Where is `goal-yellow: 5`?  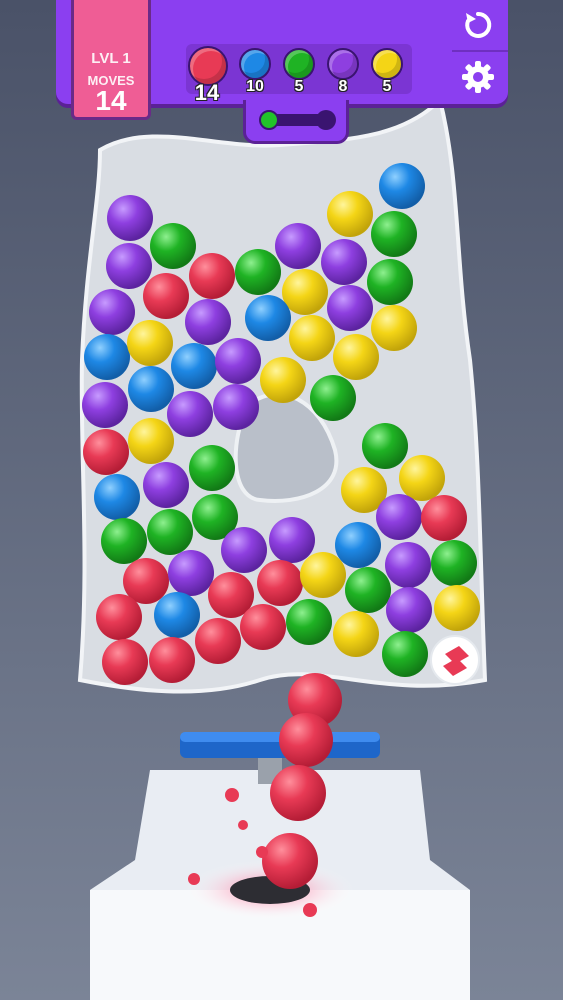 goal-yellow: 5 is located at coordinates (387, 69).